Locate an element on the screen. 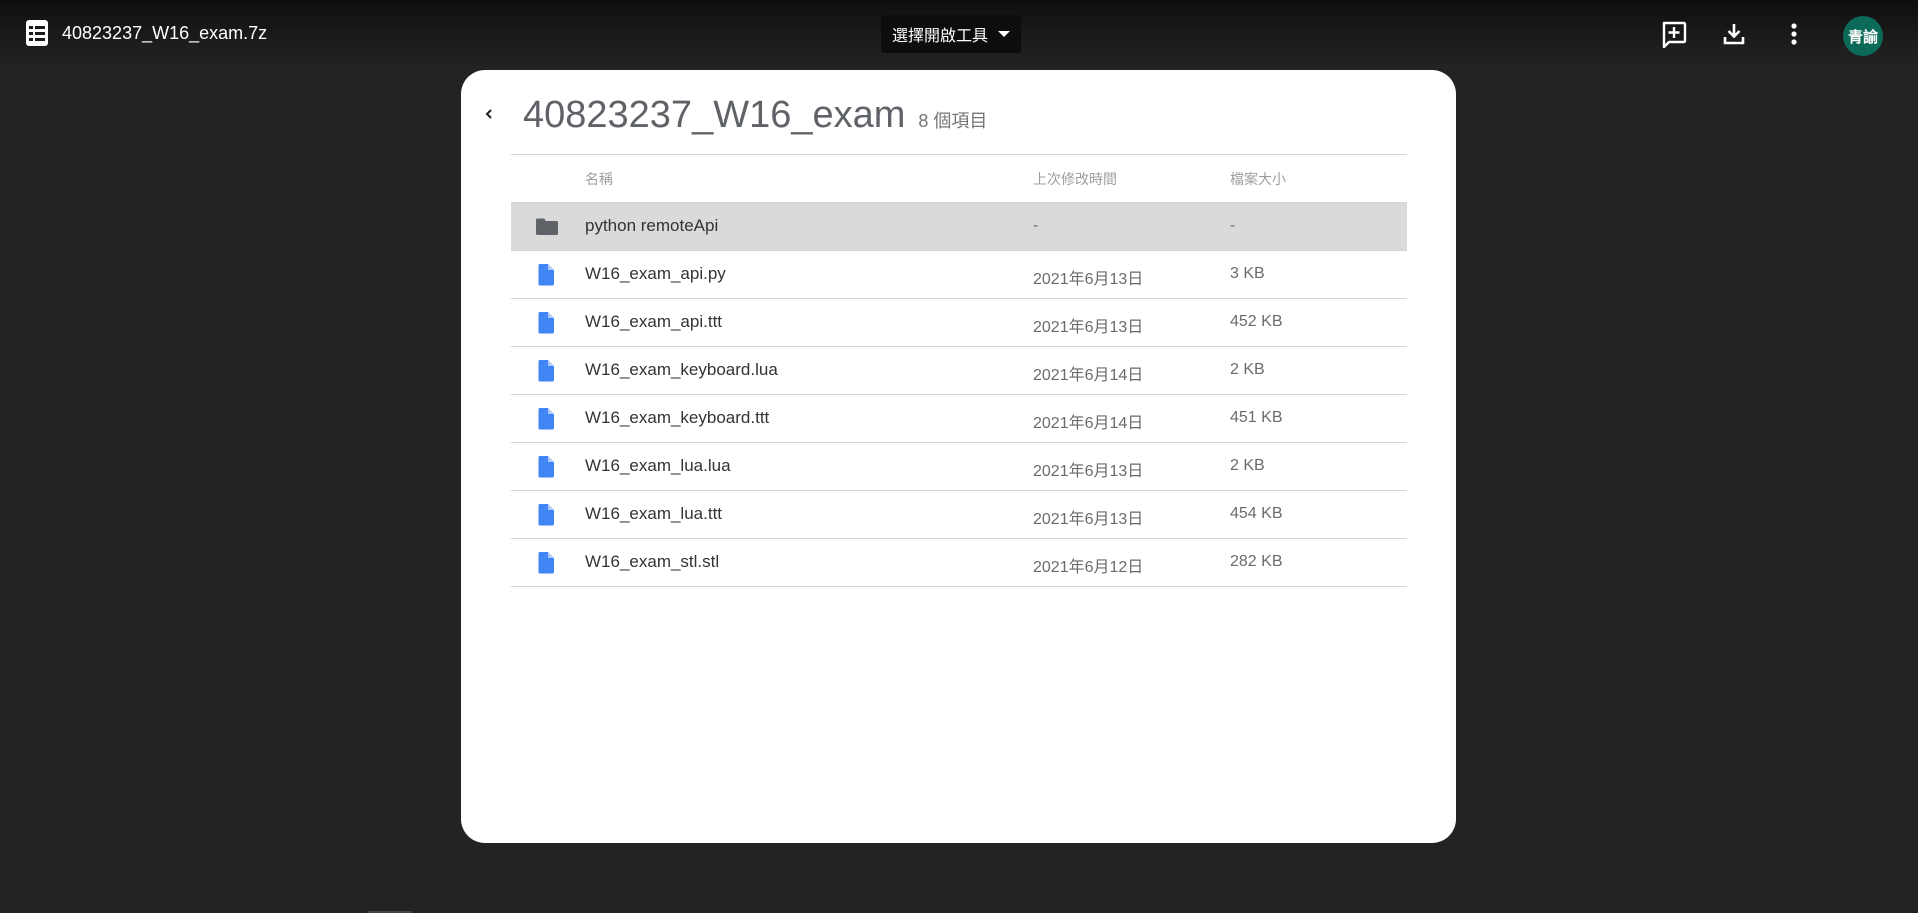 The image size is (1918, 913). column-header-size: 檔案大小 is located at coordinates (1258, 179).